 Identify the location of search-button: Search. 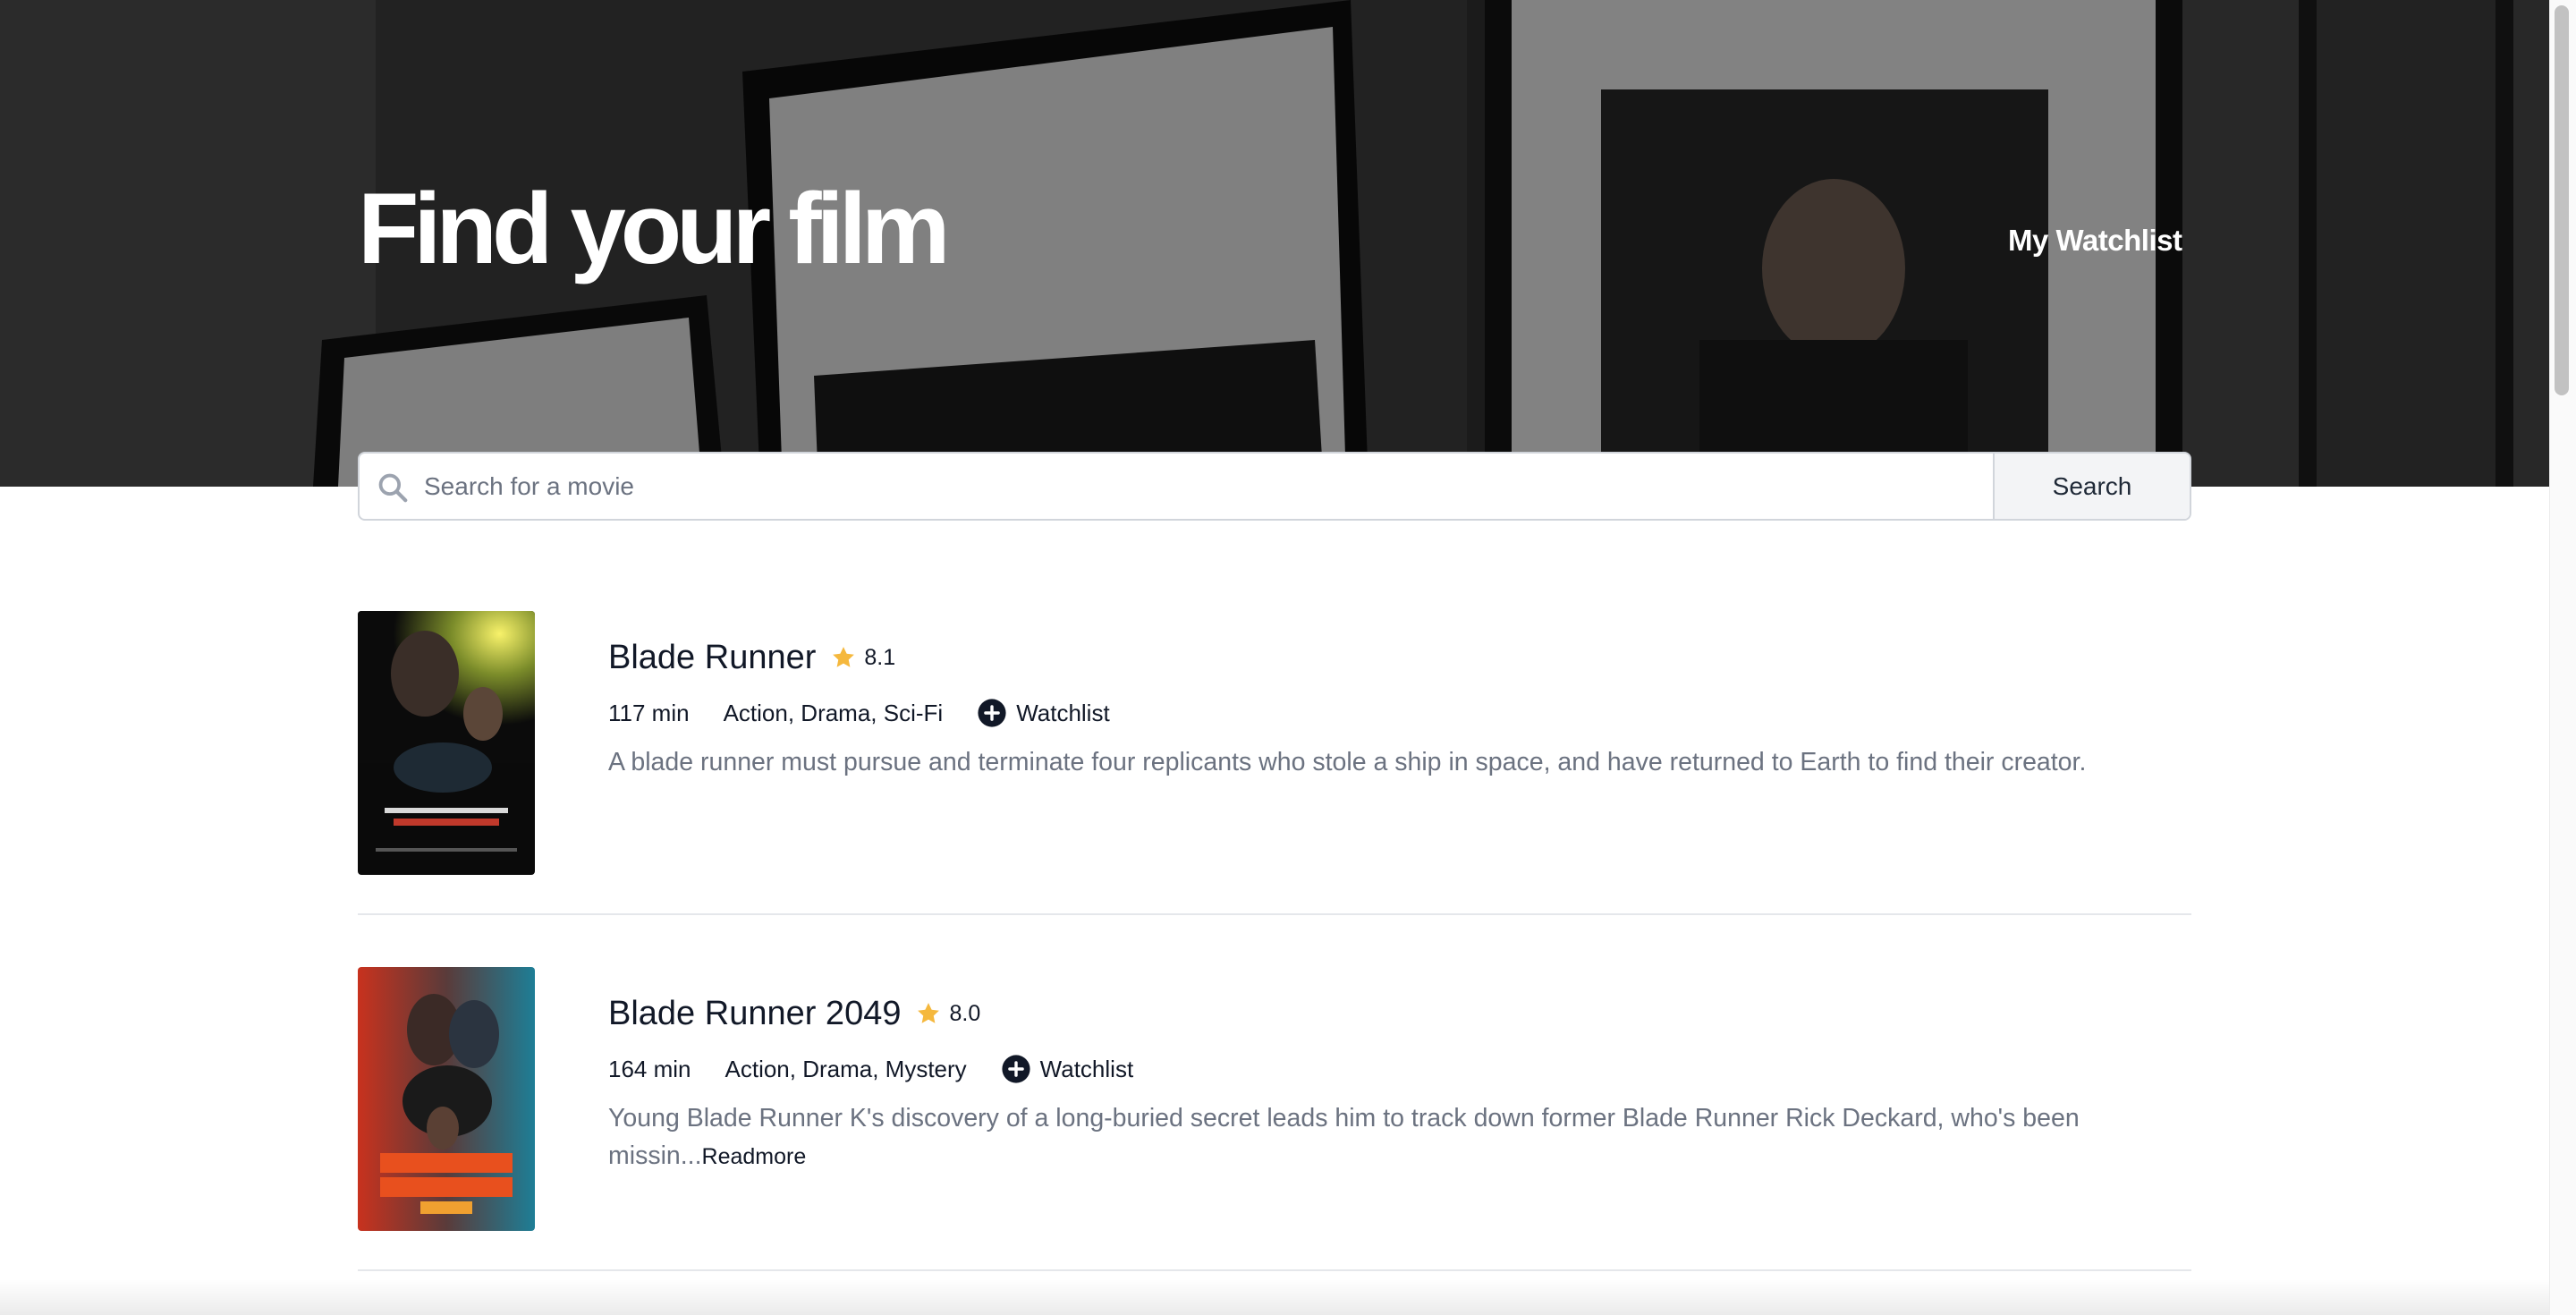
(2091, 486).